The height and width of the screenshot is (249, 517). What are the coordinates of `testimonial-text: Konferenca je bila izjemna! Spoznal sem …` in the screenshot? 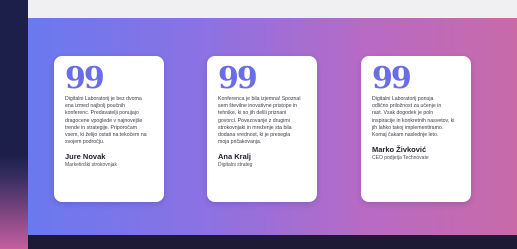 It's located at (259, 121).